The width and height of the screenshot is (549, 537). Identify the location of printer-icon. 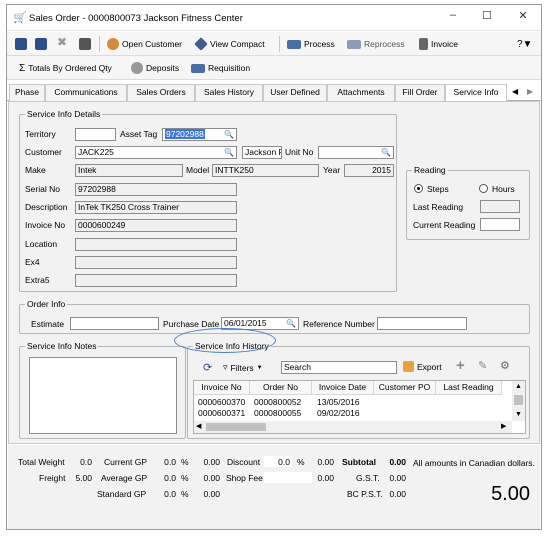
(85, 44).